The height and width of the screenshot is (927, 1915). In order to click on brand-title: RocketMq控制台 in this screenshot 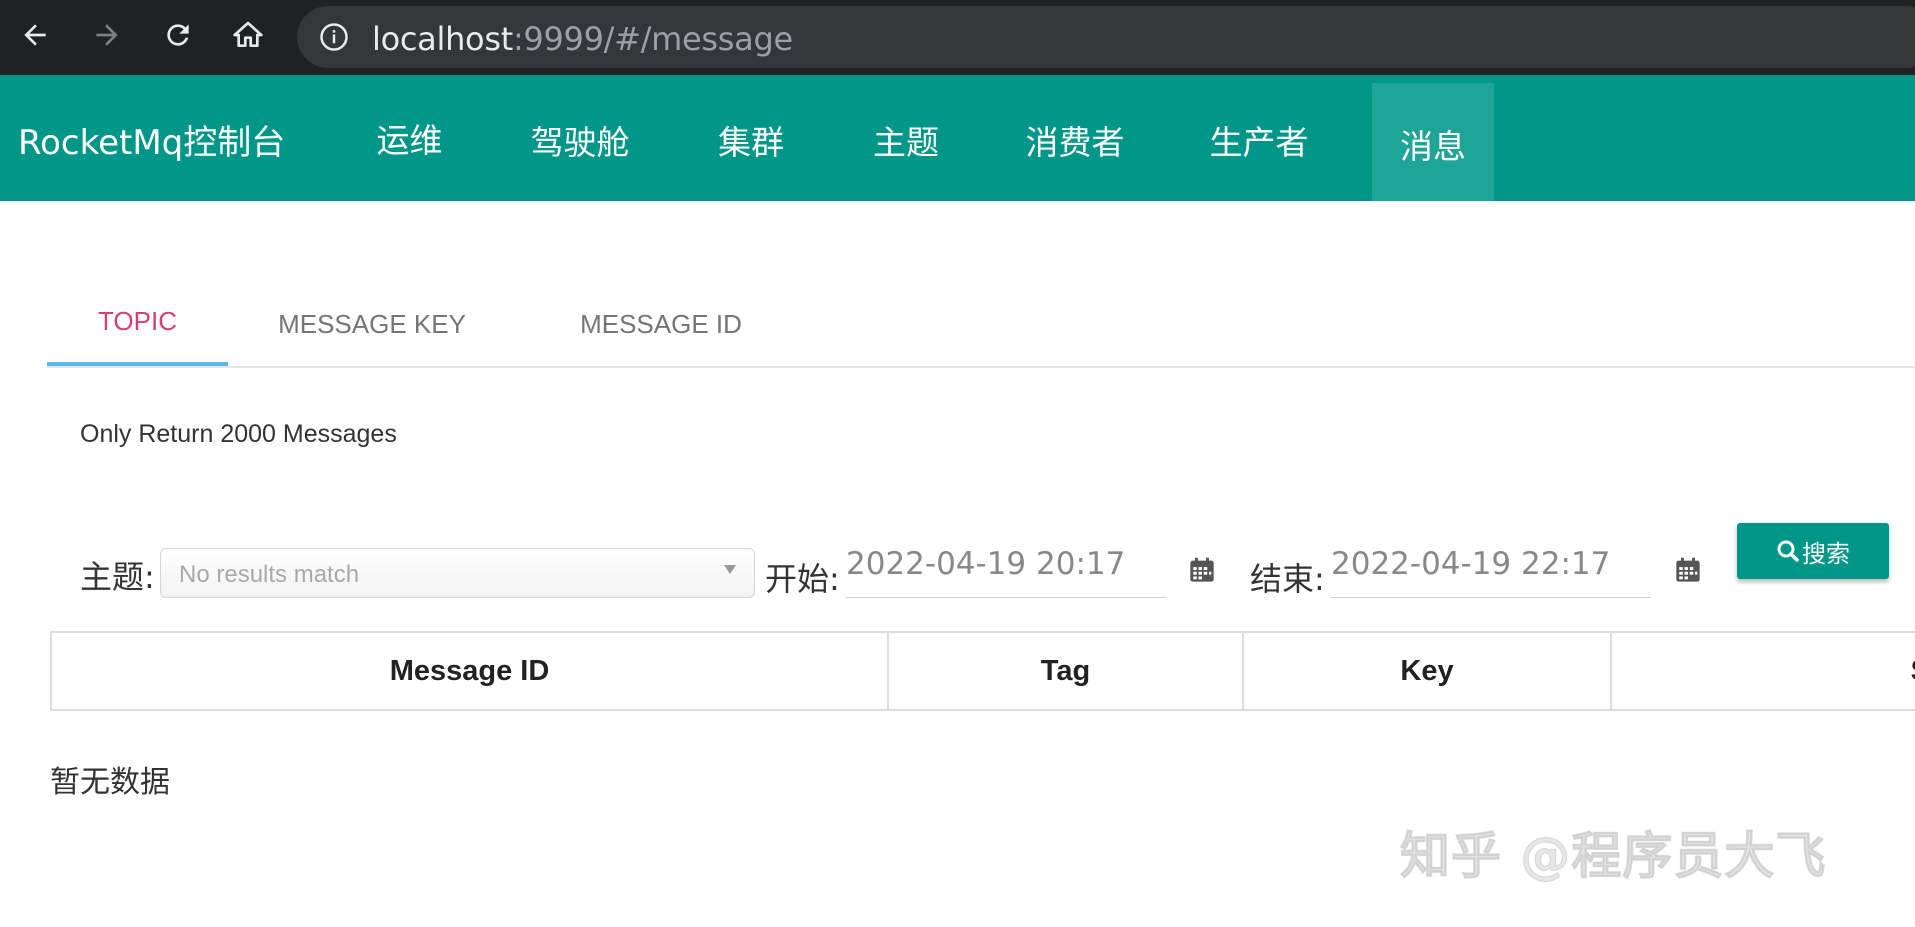, I will do `click(151, 139)`.